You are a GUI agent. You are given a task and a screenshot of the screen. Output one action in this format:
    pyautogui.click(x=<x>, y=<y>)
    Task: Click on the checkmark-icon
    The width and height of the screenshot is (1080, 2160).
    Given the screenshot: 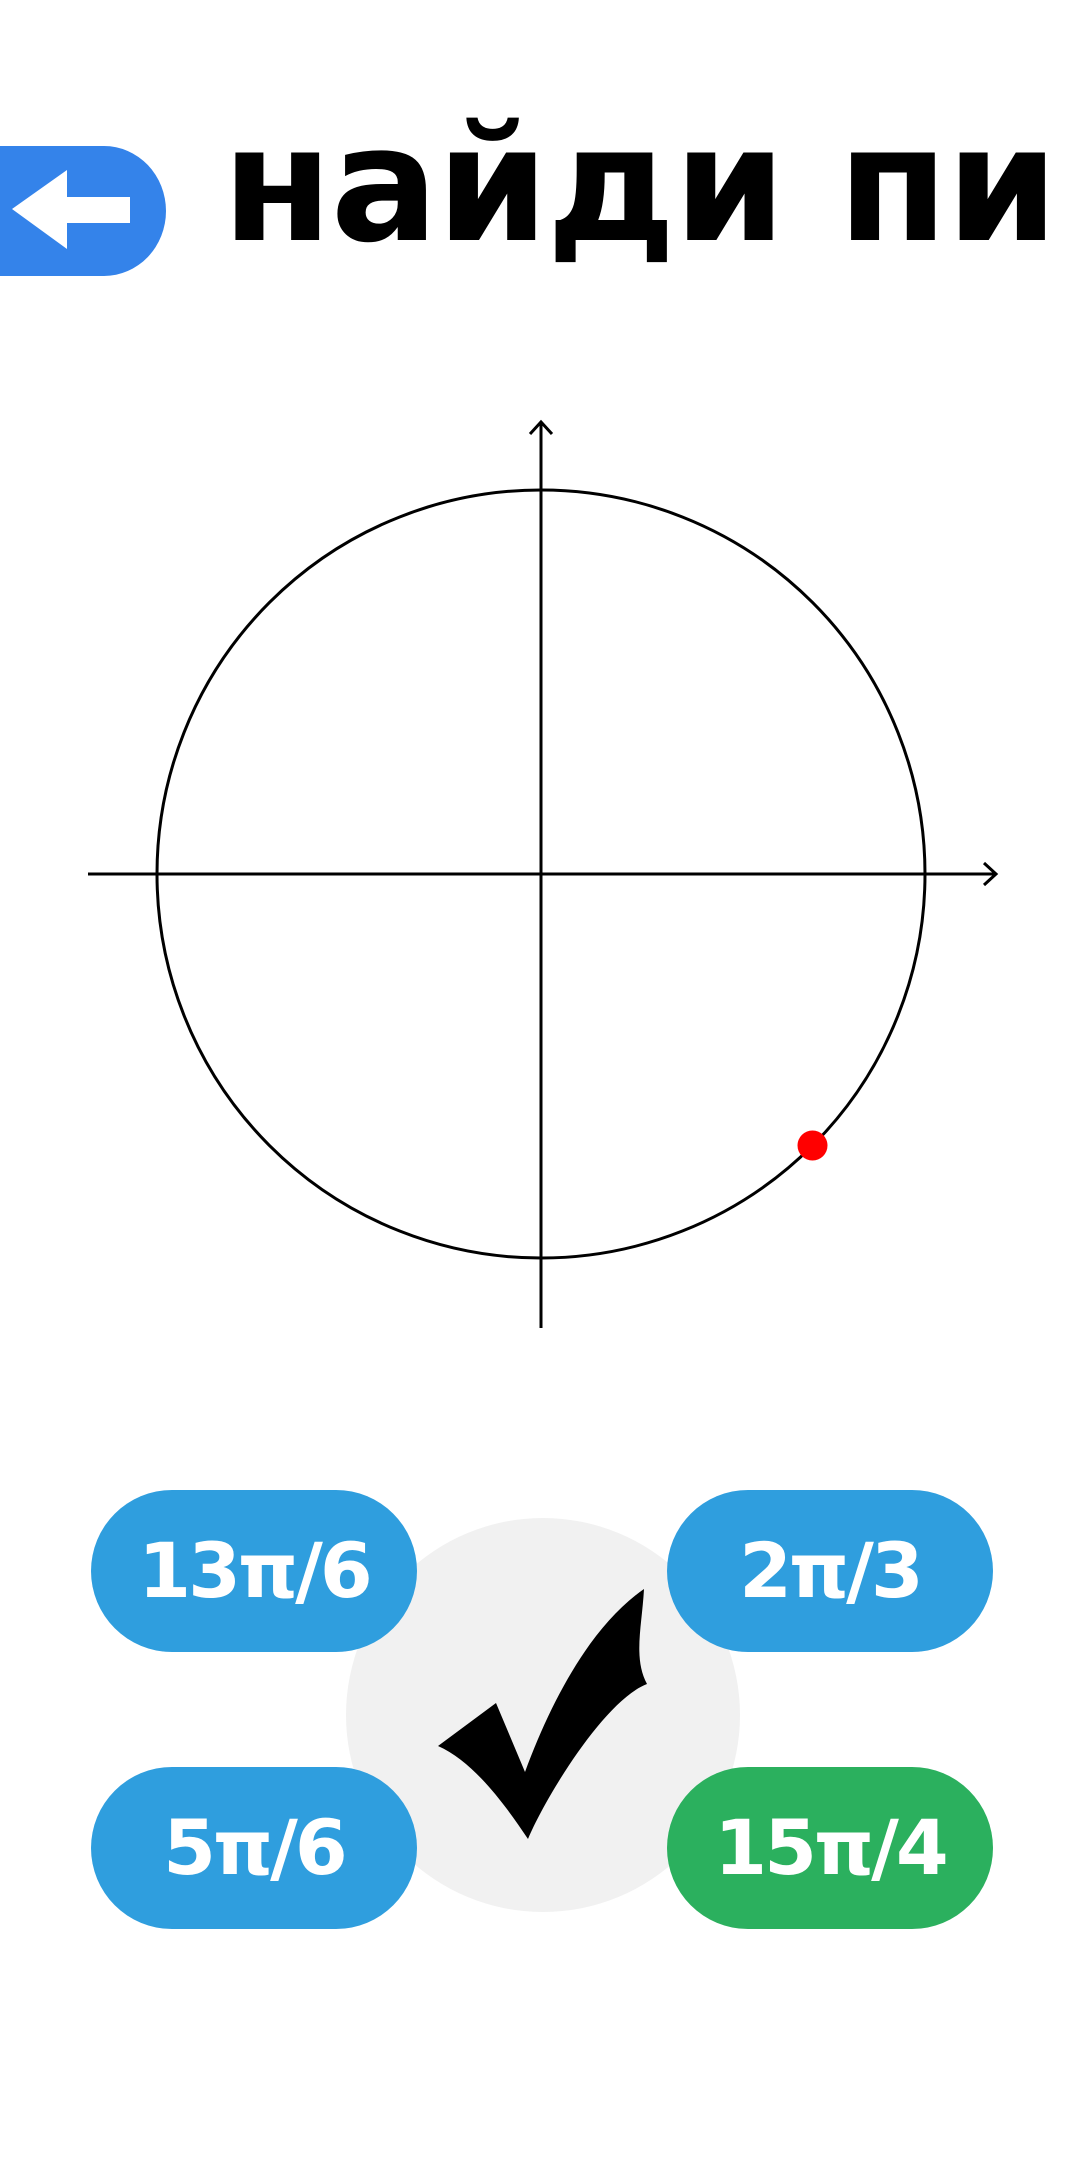 What is the action you would take?
    pyautogui.click(x=542, y=1714)
    